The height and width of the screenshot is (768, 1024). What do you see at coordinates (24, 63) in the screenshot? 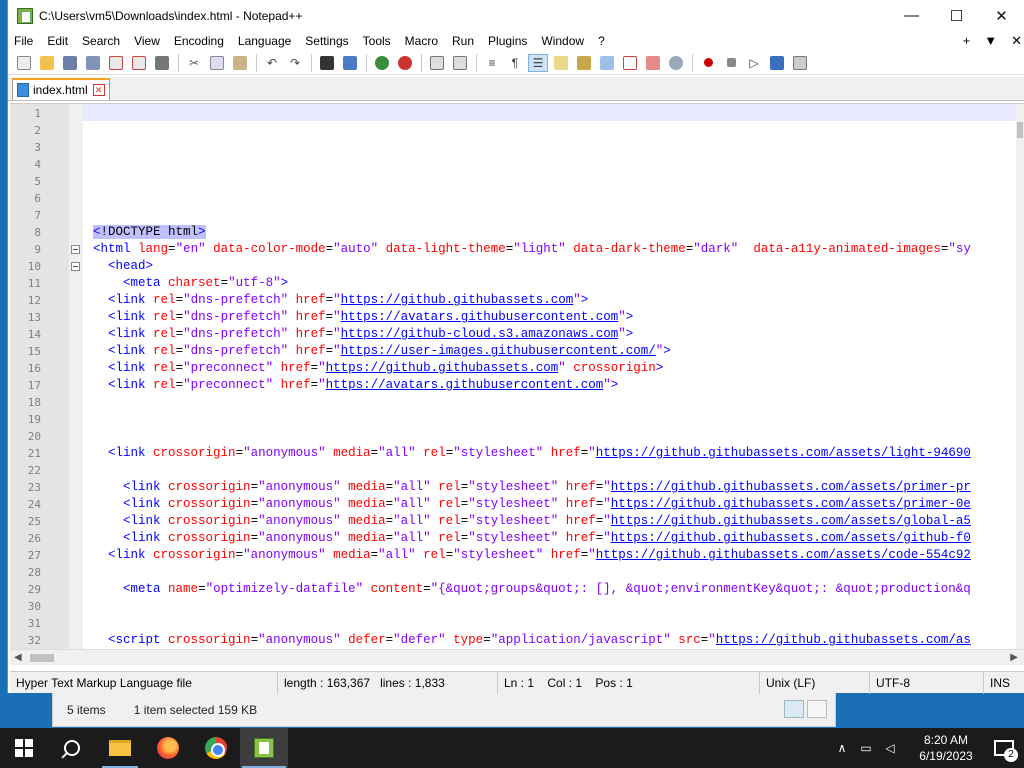
I see `new-file-icon` at bounding box center [24, 63].